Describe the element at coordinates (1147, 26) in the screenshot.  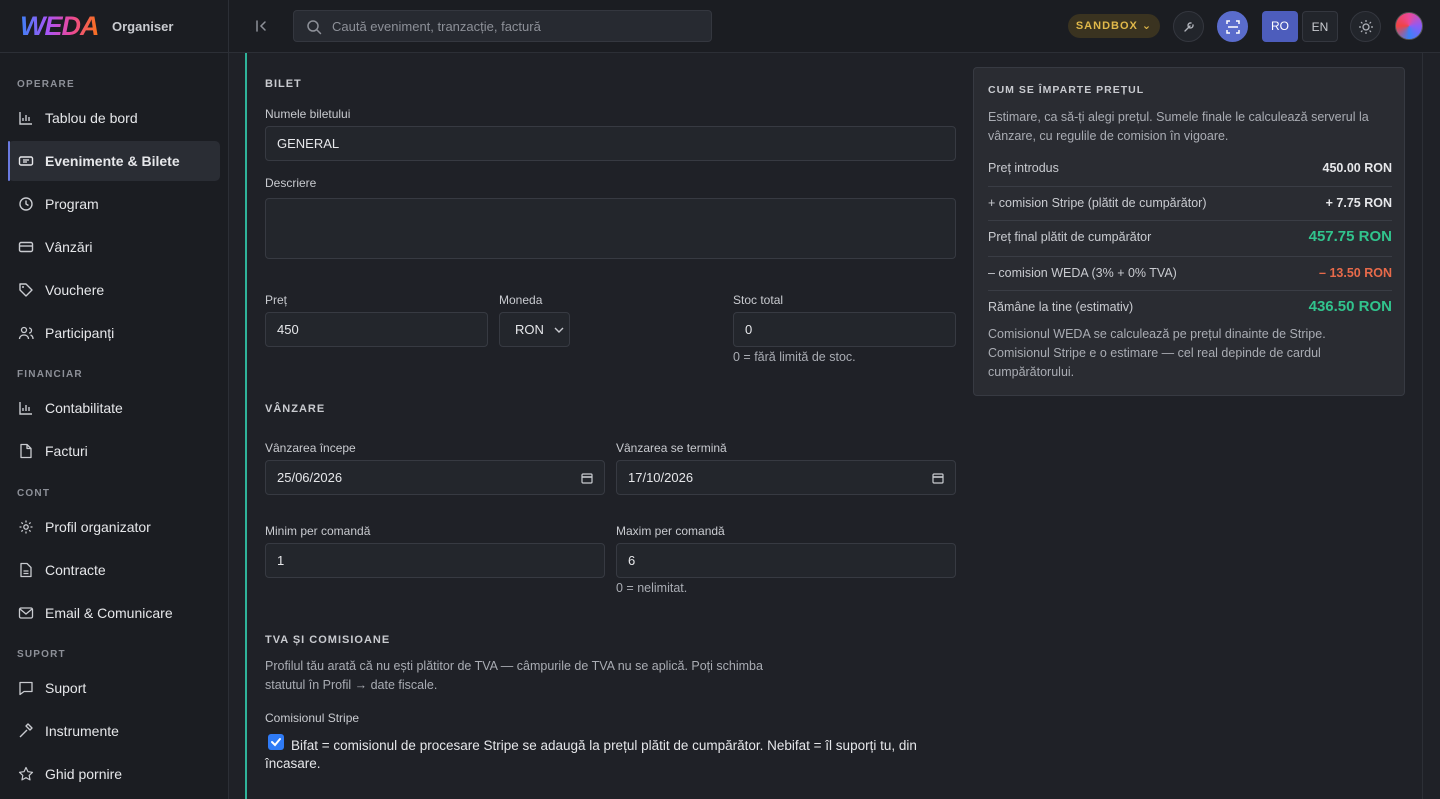
I see `chevron-down-icon: ⌄` at that location.